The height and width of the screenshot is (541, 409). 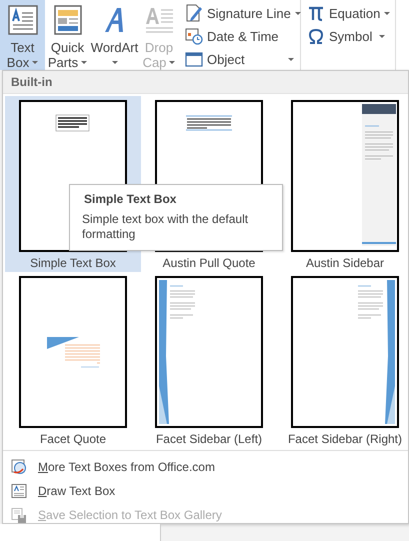 What do you see at coordinates (205, 82) in the screenshot?
I see `section-header: Built-in` at bounding box center [205, 82].